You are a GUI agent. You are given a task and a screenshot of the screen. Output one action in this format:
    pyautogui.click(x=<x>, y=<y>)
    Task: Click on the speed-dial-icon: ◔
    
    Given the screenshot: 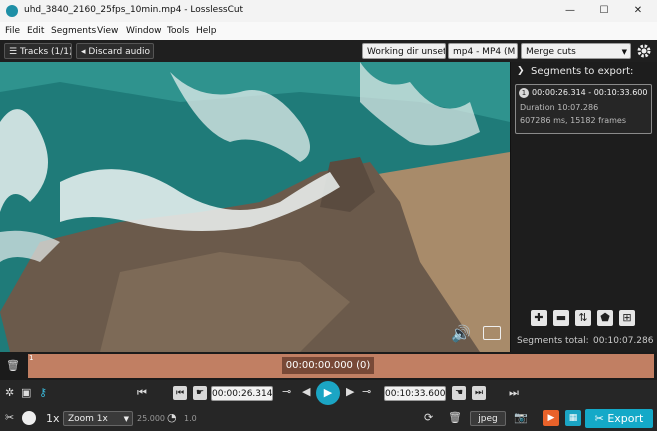 What is the action you would take?
    pyautogui.click(x=172, y=417)
    